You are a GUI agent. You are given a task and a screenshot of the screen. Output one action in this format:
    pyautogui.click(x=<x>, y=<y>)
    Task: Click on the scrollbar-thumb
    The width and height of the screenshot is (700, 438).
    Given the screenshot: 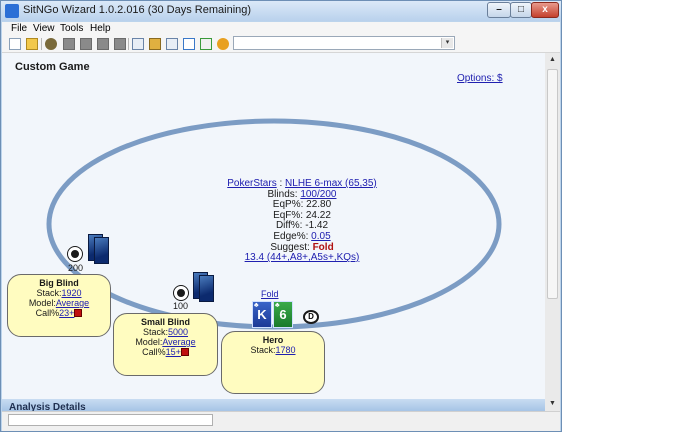 What is the action you would take?
    pyautogui.click(x=552, y=184)
    